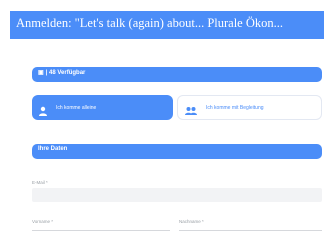 This screenshot has width=324, height=240. I want to click on availability-bar: ▣ | 48 Verfügbar, so click(177, 74).